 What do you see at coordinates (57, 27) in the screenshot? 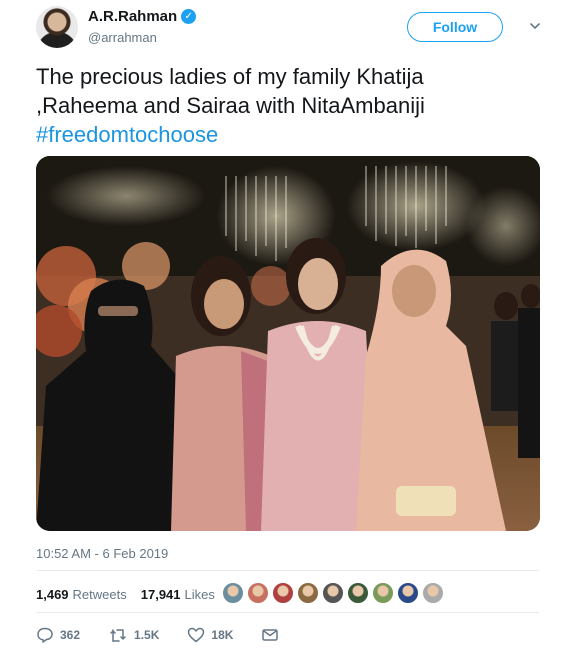
I see `author-avatar` at bounding box center [57, 27].